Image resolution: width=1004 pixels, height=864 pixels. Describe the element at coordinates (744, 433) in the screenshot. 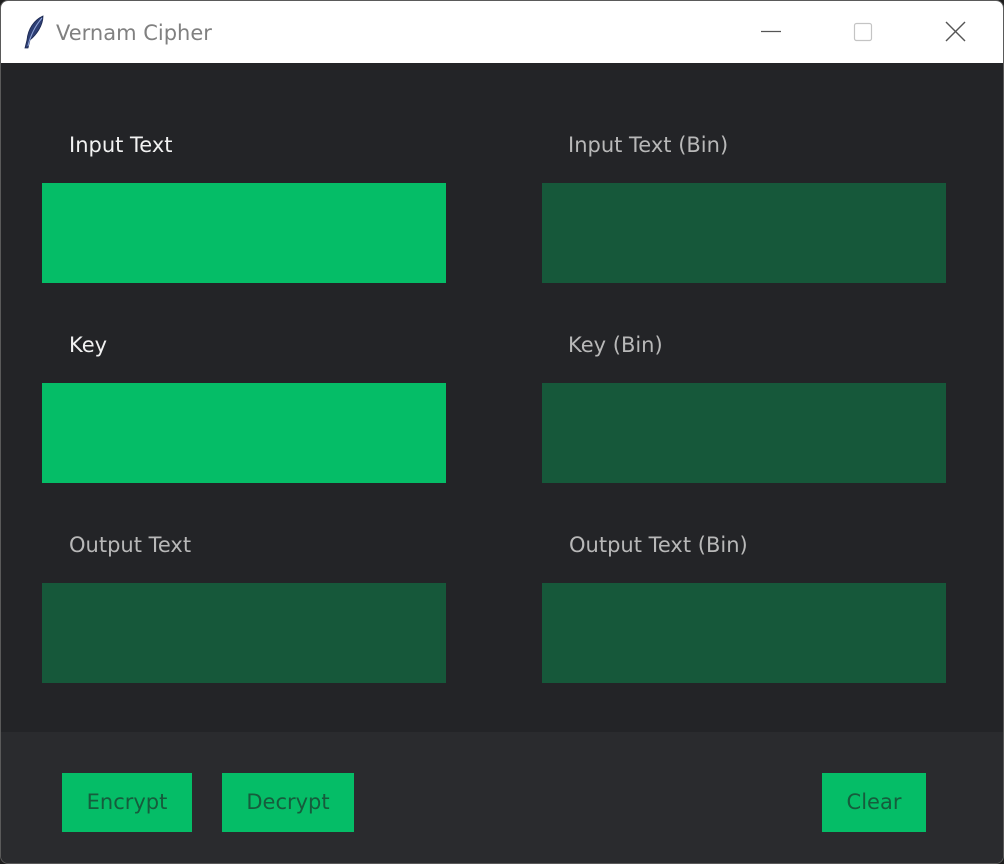

I see `key-bin-field` at that location.